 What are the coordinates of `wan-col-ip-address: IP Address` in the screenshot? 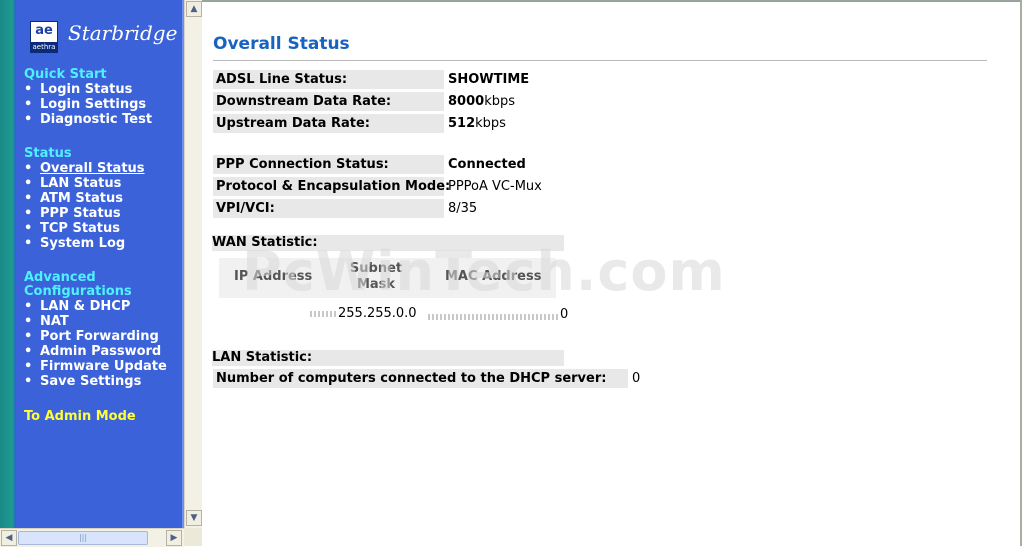 It's located at (273, 276).